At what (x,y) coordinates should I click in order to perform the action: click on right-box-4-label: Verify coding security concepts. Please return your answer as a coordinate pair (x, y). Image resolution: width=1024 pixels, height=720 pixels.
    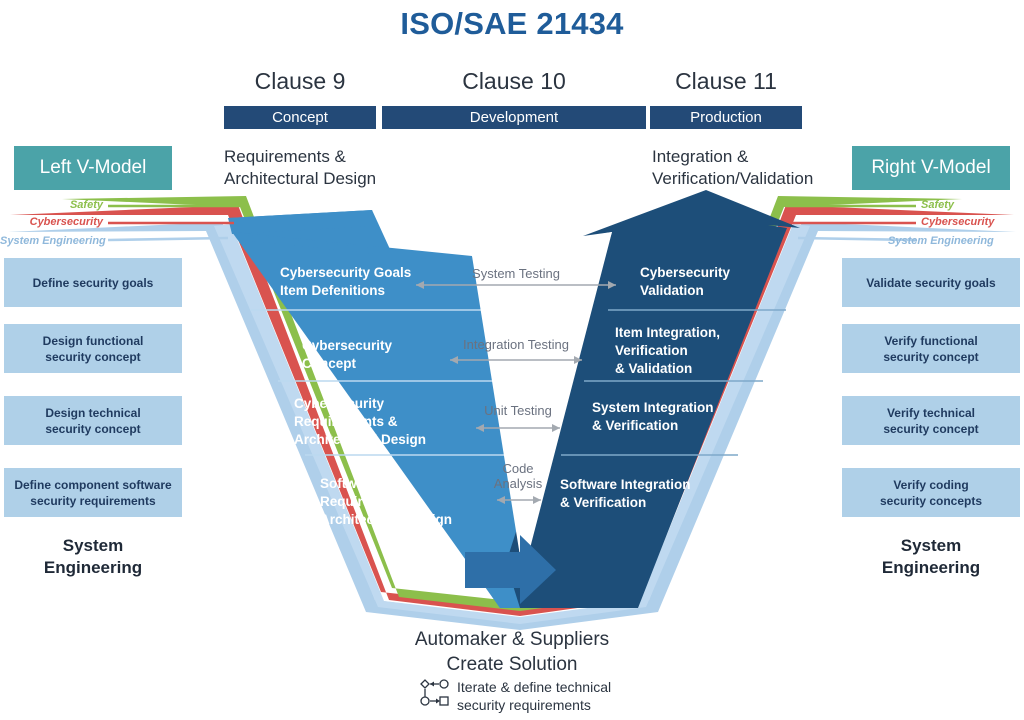
    Looking at the image, I should click on (931, 492).